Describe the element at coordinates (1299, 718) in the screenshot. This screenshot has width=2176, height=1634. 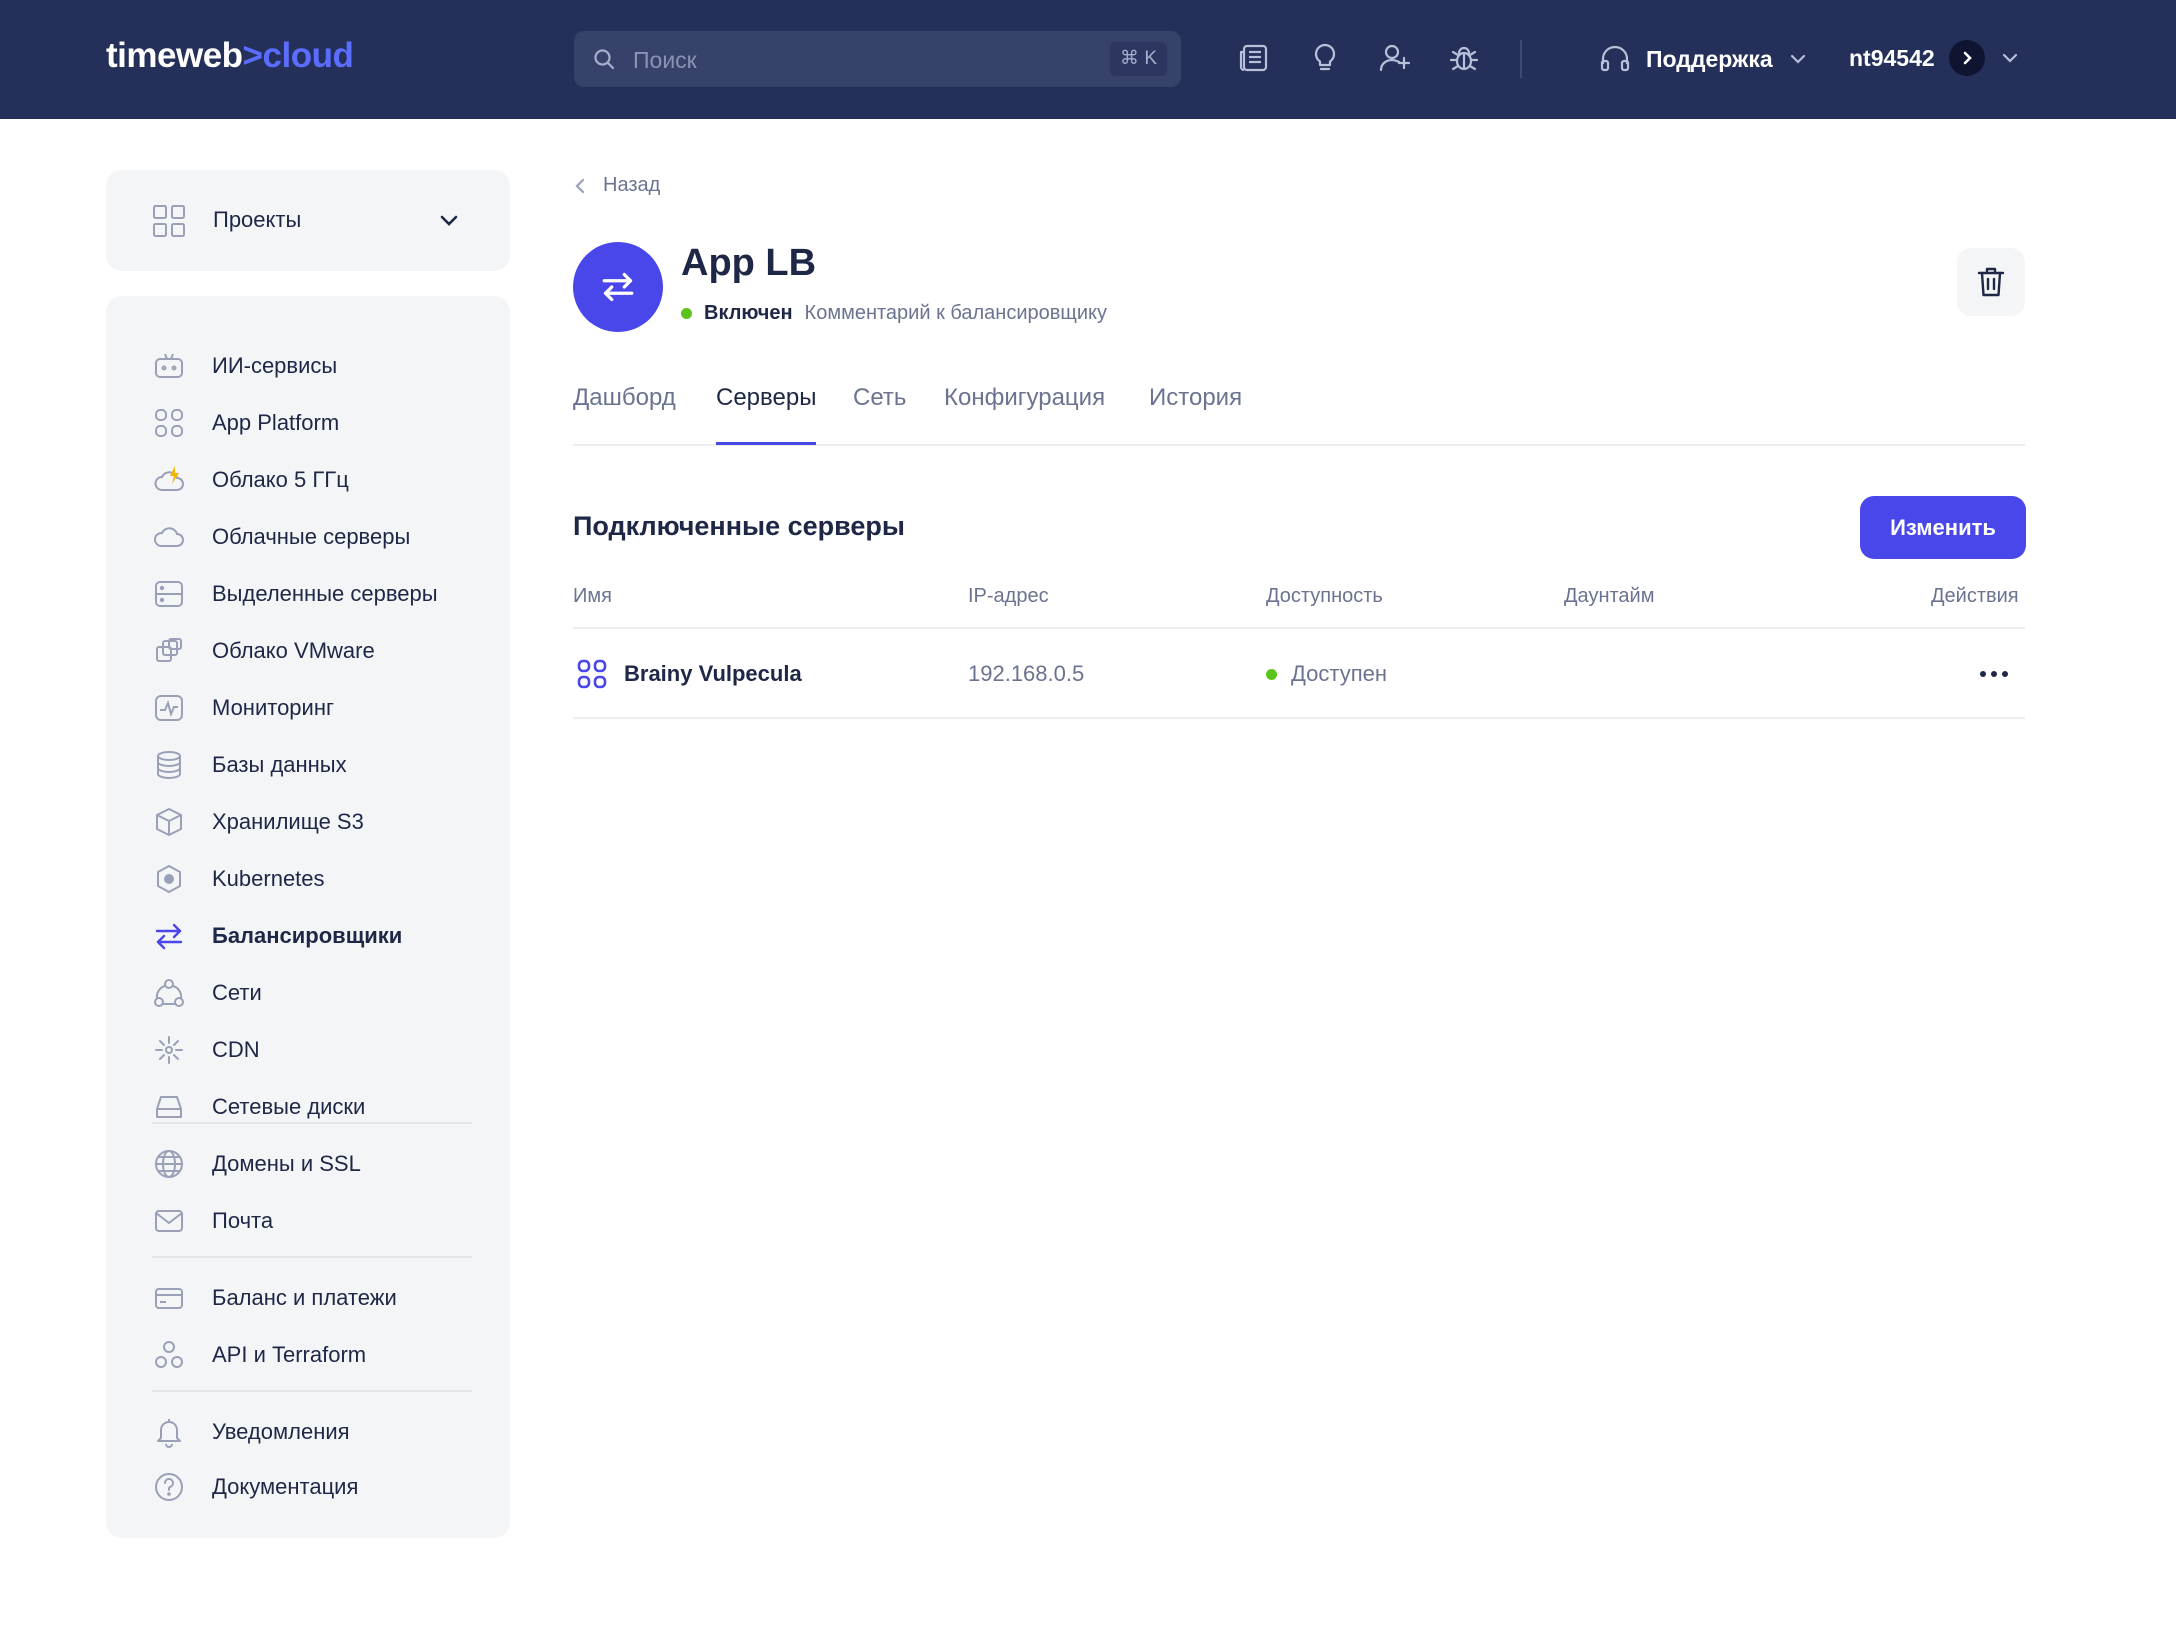
I see `table-row-divider` at that location.